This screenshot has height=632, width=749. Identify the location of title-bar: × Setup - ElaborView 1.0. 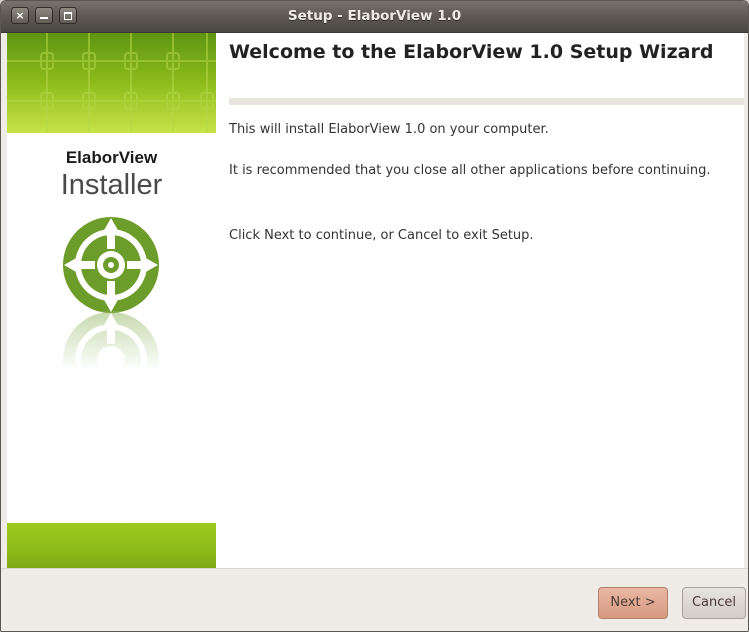
(374, 17).